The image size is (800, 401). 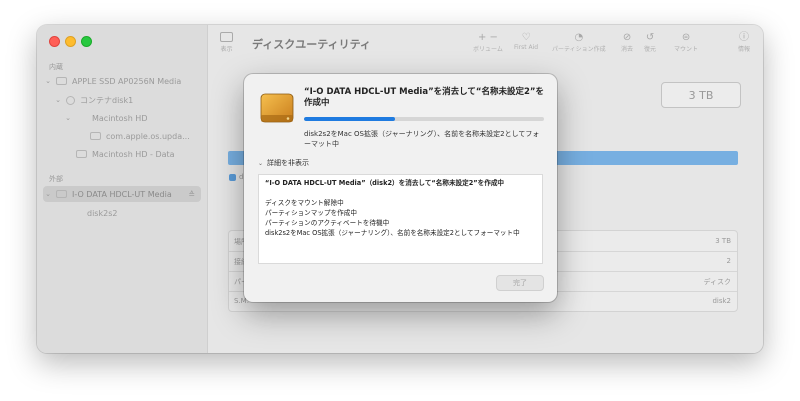 I want to click on info-icon: ⓘ, so click(x=744, y=37).